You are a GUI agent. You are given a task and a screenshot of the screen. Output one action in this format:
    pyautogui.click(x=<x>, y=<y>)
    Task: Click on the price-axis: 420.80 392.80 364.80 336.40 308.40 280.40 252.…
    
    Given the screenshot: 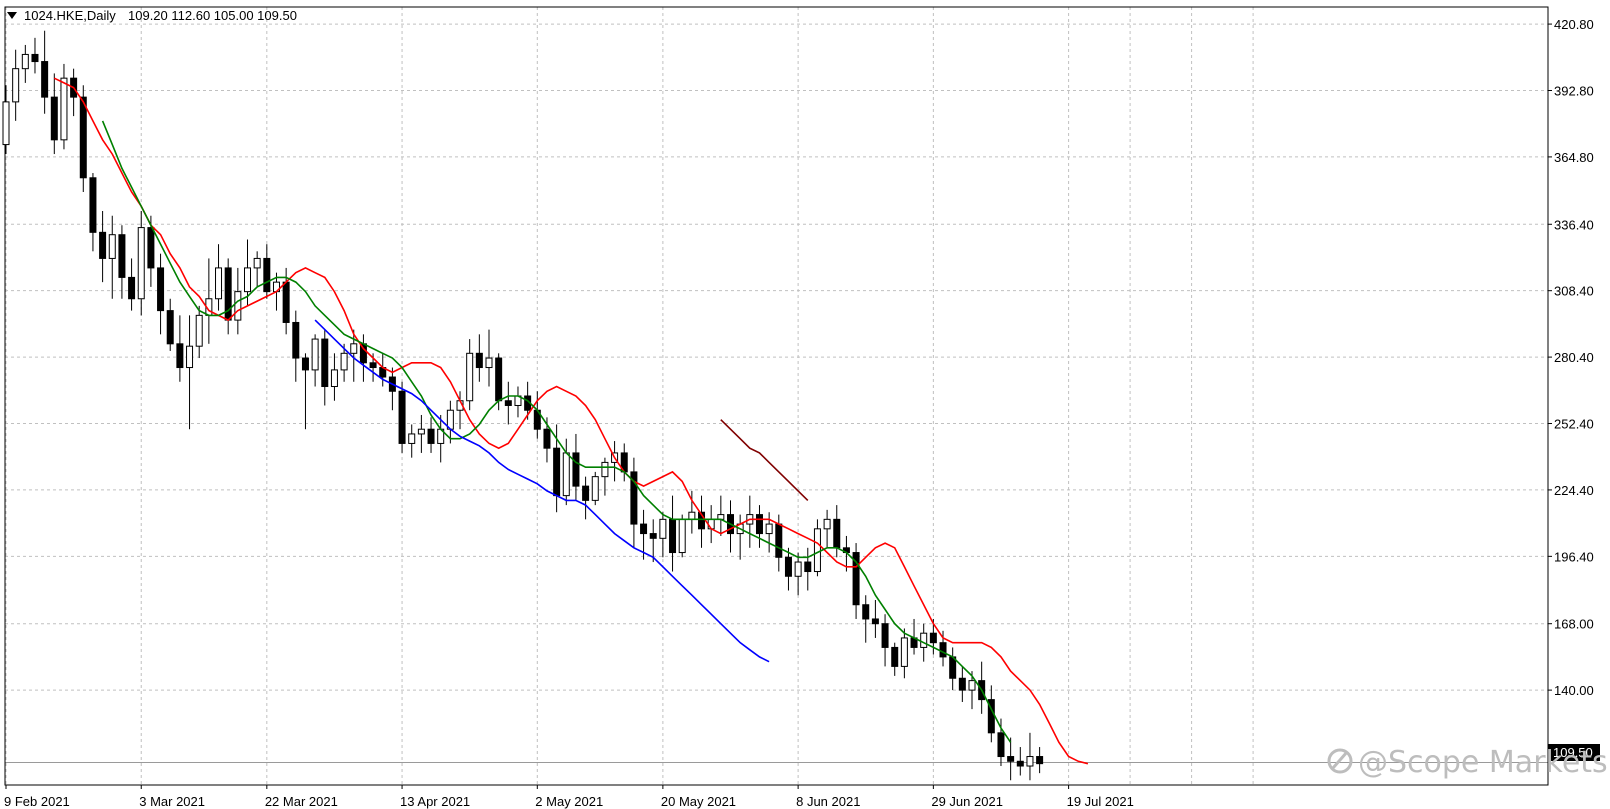 What is the action you would take?
    pyautogui.click(x=1571, y=357)
    